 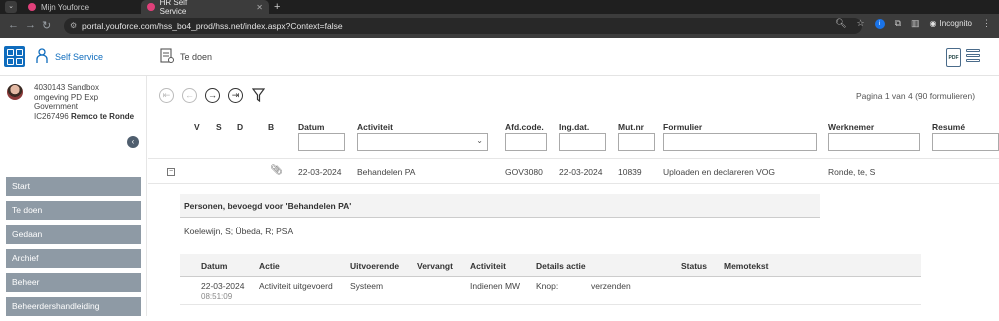 I want to click on filter-resume-input, so click(x=965, y=142).